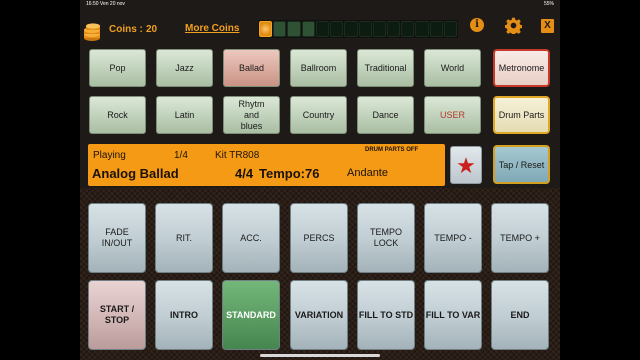 This screenshot has height=360, width=640. I want to click on style-dance-button: Dance, so click(385, 115).